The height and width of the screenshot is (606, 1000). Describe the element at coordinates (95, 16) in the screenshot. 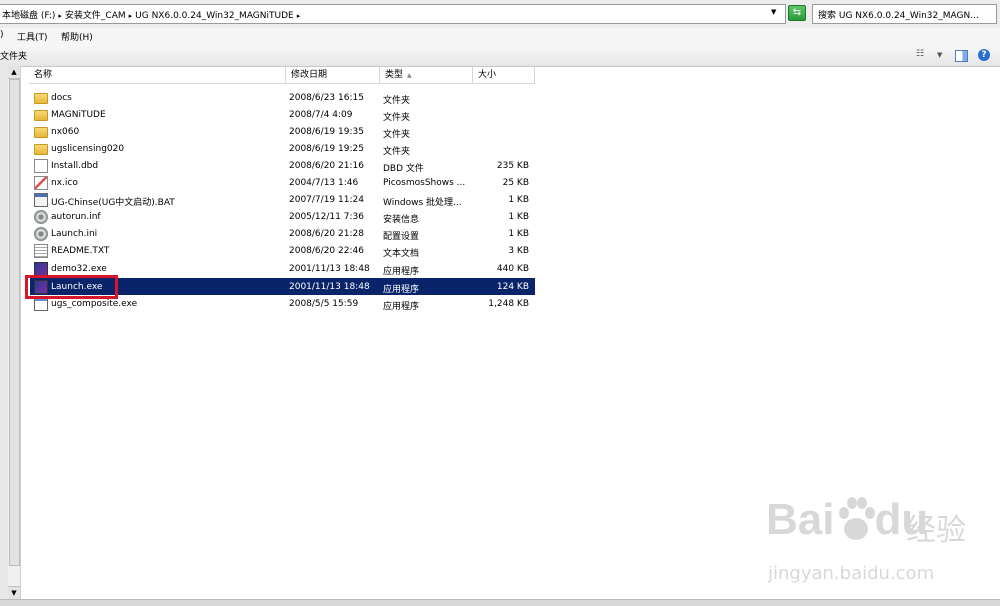

I see `breadcrumb-folder-install: 安装文件_CAM` at that location.